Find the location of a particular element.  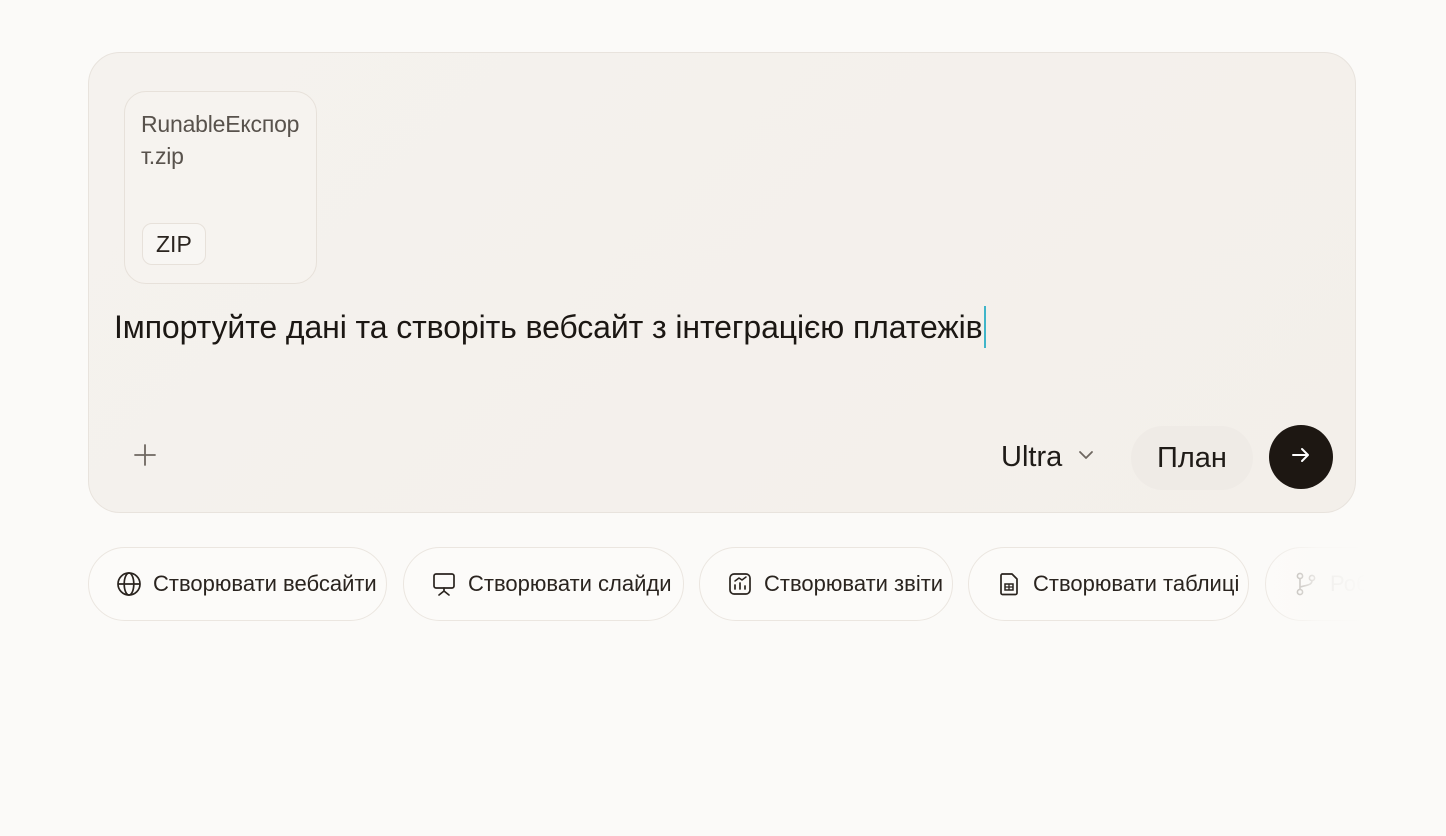

model-selector: Ultra is located at coordinates (1048, 457).